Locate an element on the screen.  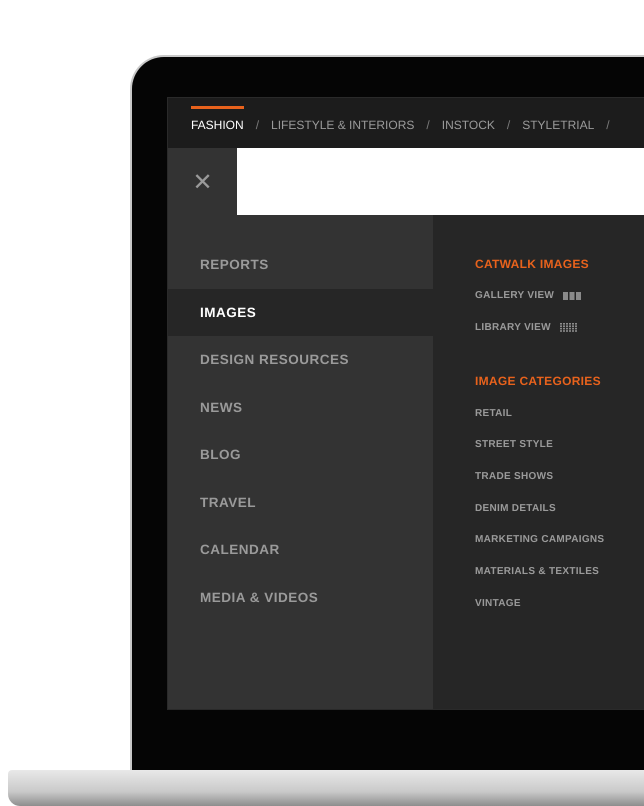
search-field is located at coordinates (440, 181).